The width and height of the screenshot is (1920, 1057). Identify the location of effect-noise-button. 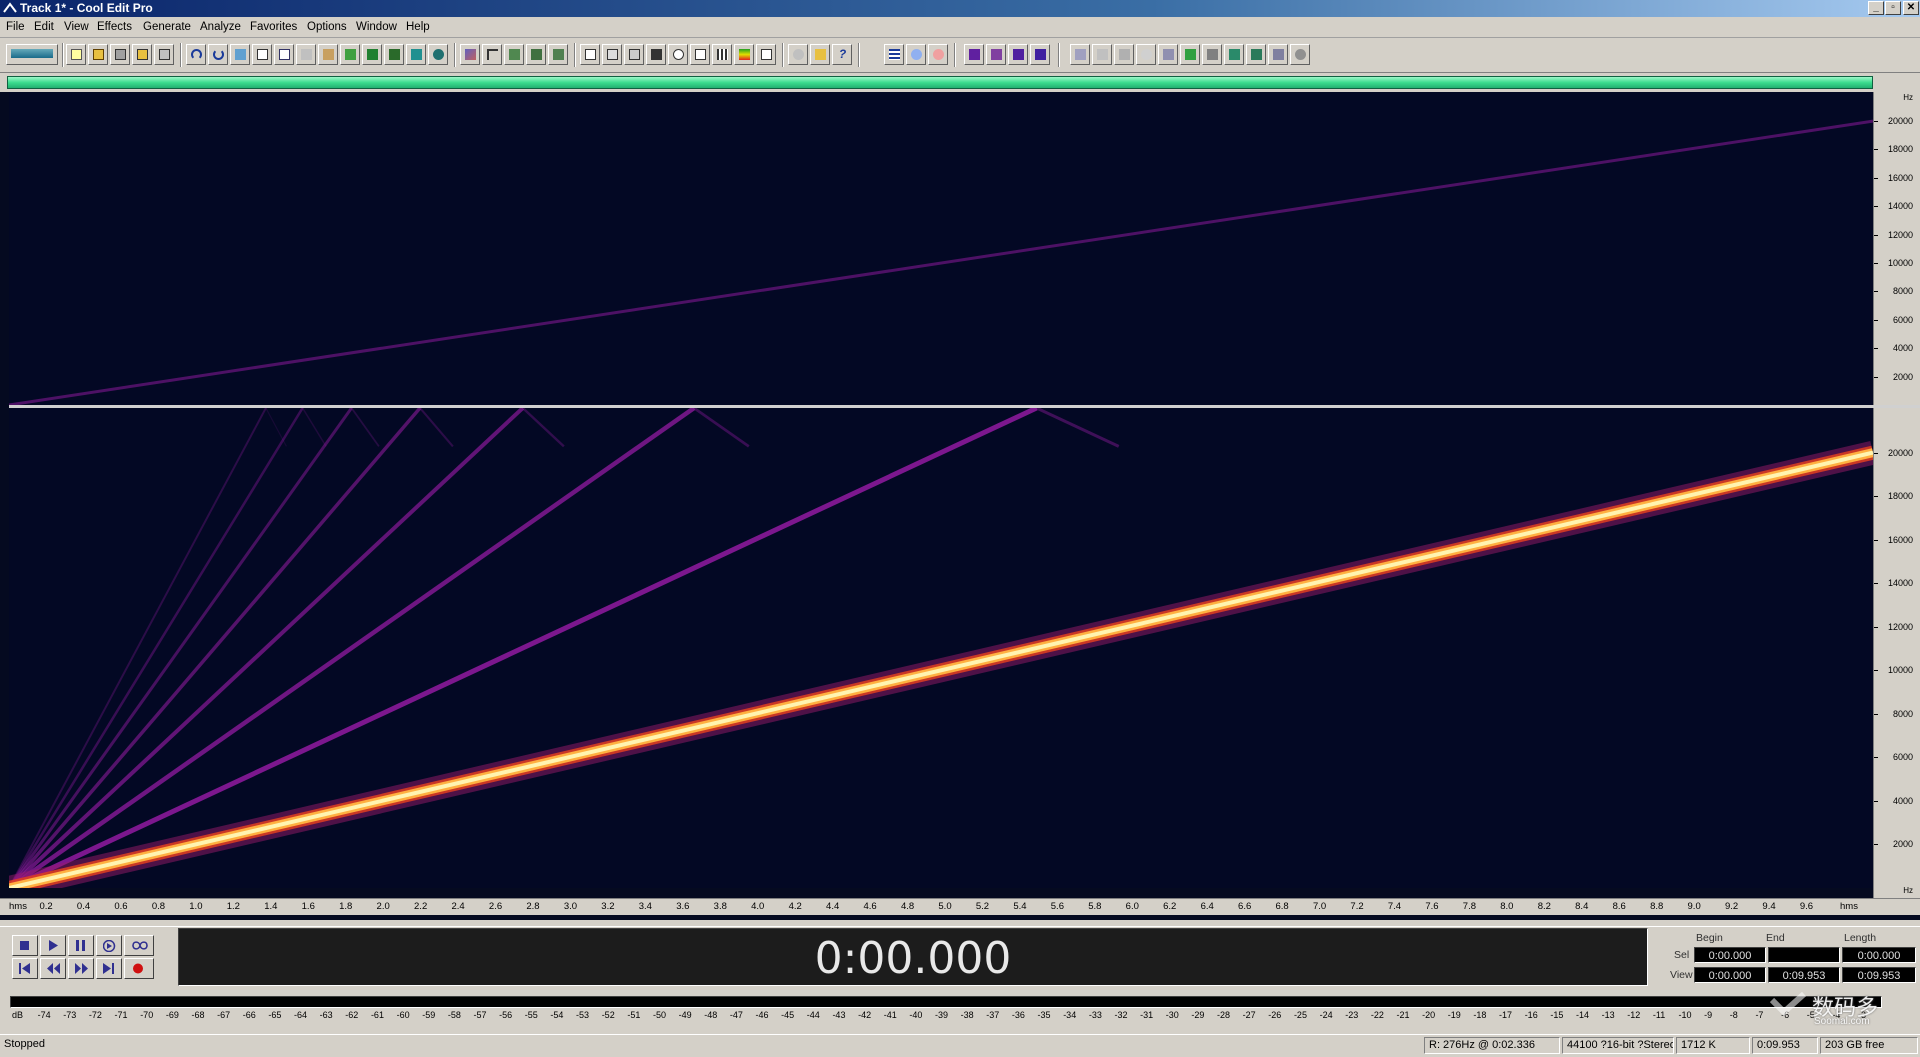
(1190, 54).